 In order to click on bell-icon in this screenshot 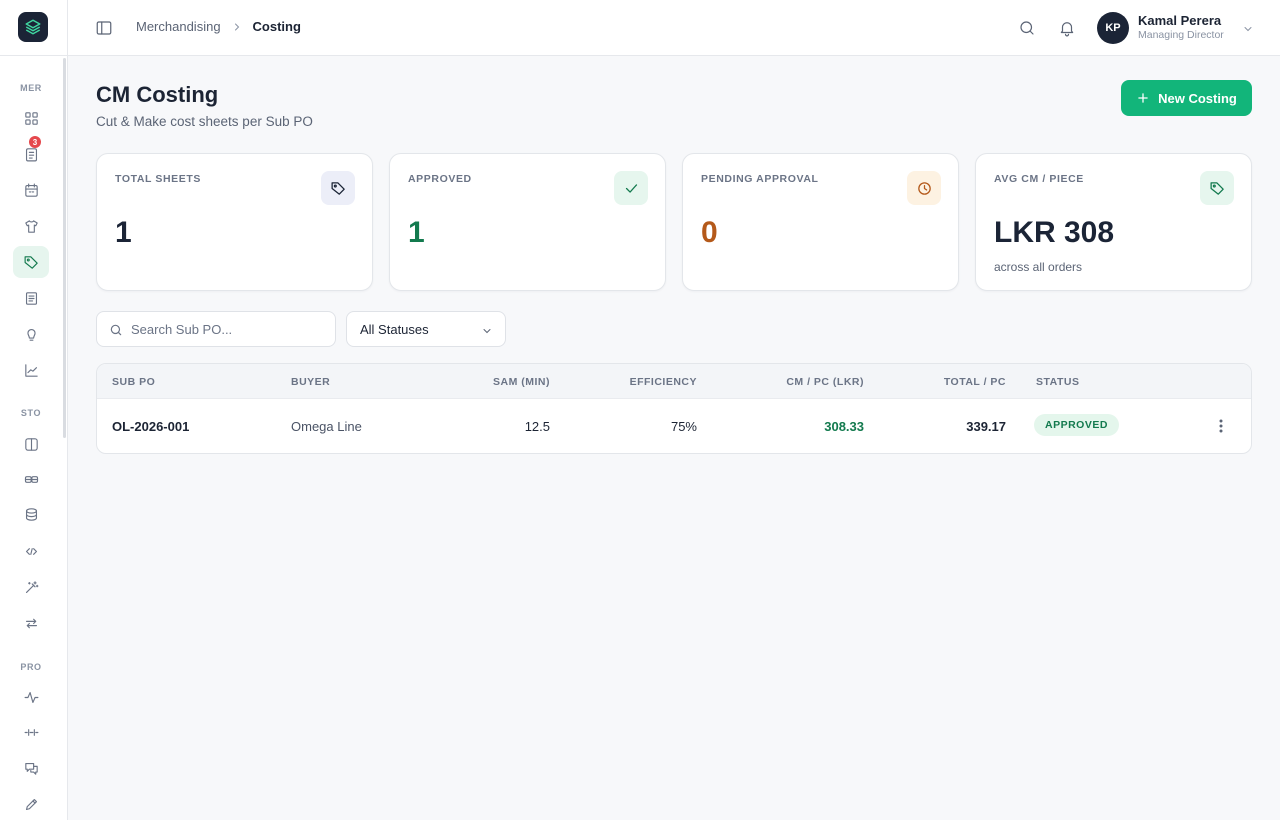, I will do `click(1067, 29)`.